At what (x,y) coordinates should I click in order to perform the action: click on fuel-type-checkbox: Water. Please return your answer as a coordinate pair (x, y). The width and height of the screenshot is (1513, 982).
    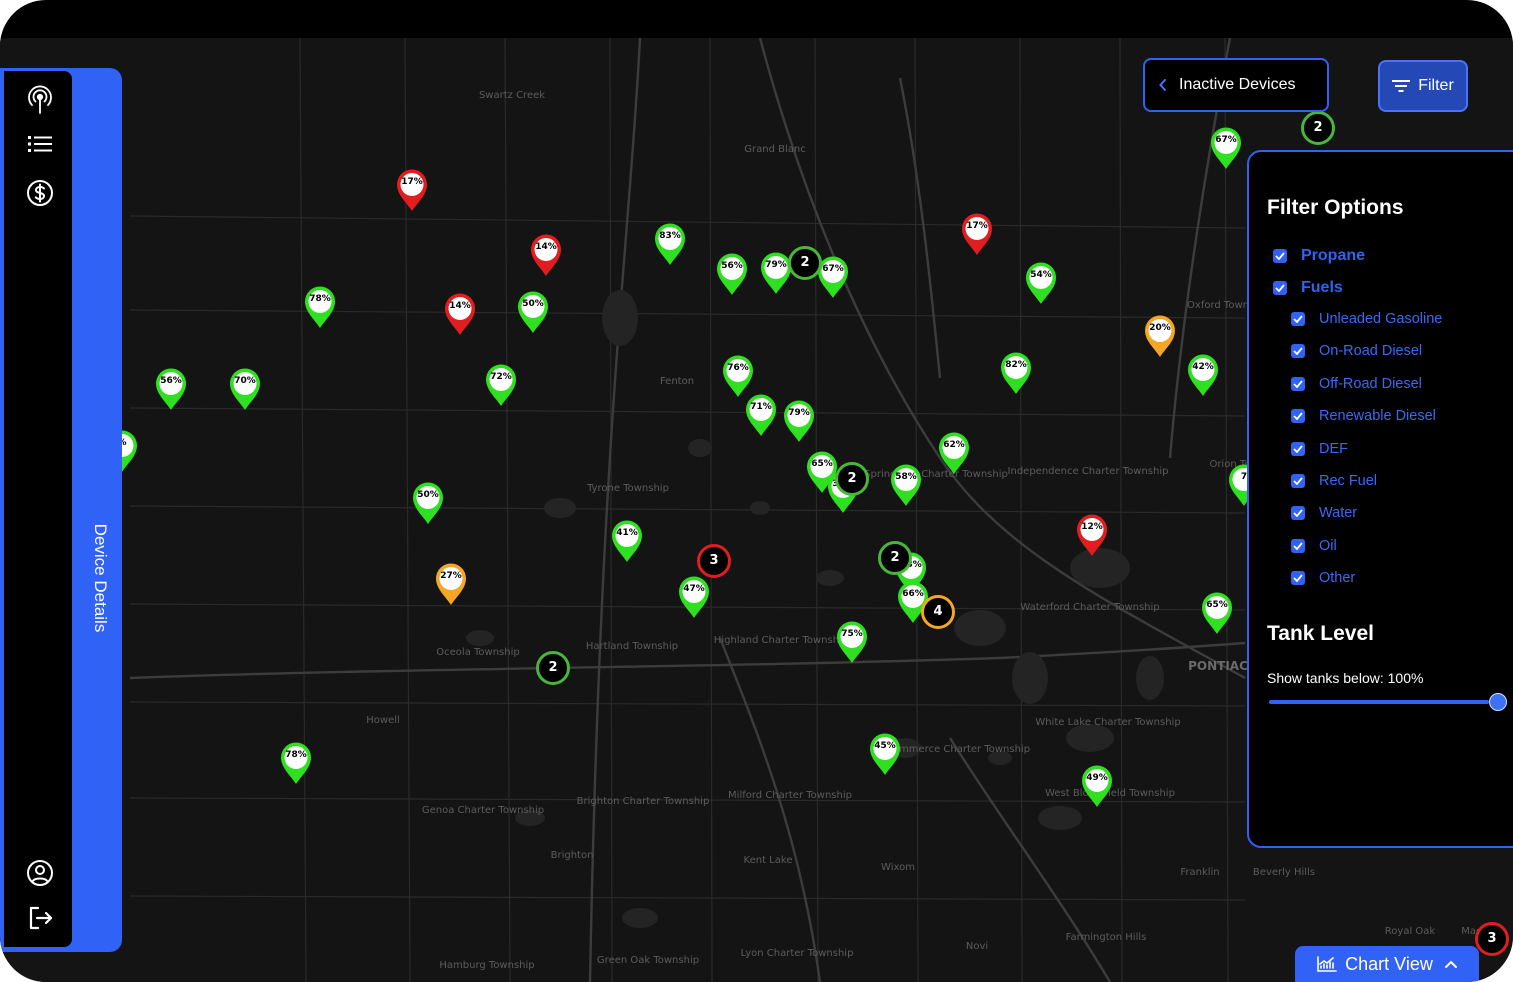
    Looking at the image, I should click on (1324, 513).